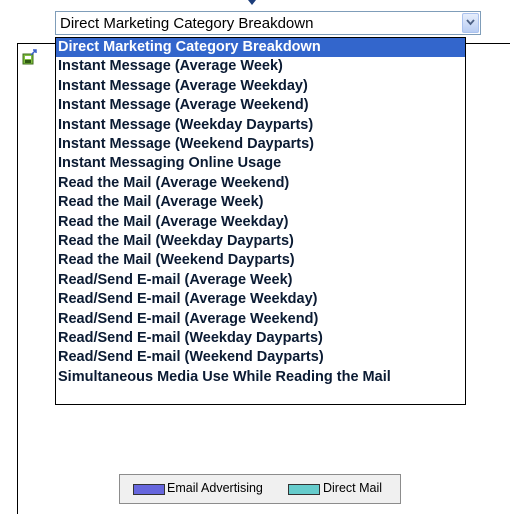 This screenshot has width=510, height=514. What do you see at coordinates (149, 489) in the screenshot?
I see `legend-swatch-email-advertising` at bounding box center [149, 489].